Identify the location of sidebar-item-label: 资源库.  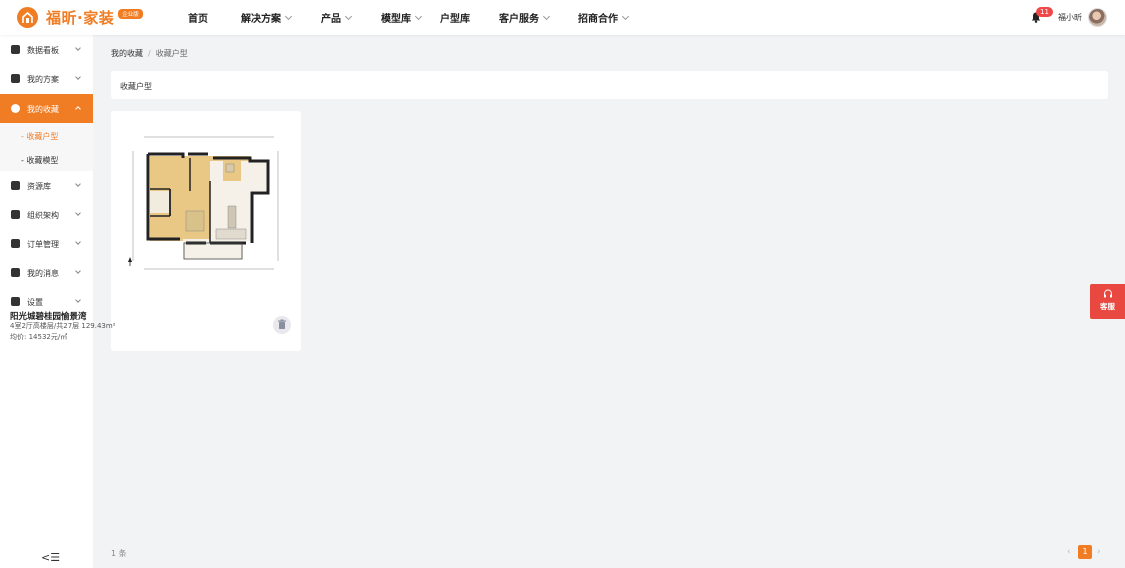
(39, 186).